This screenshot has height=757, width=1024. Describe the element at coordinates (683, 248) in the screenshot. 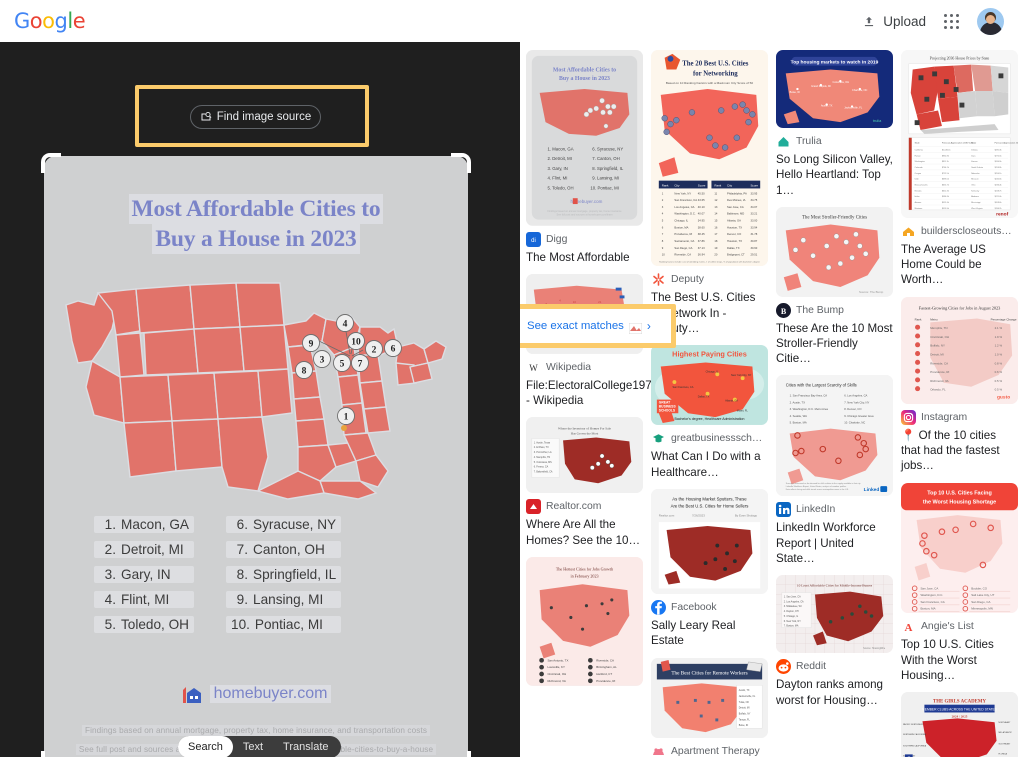

I see `svg-text: San Diego, CA` at that location.